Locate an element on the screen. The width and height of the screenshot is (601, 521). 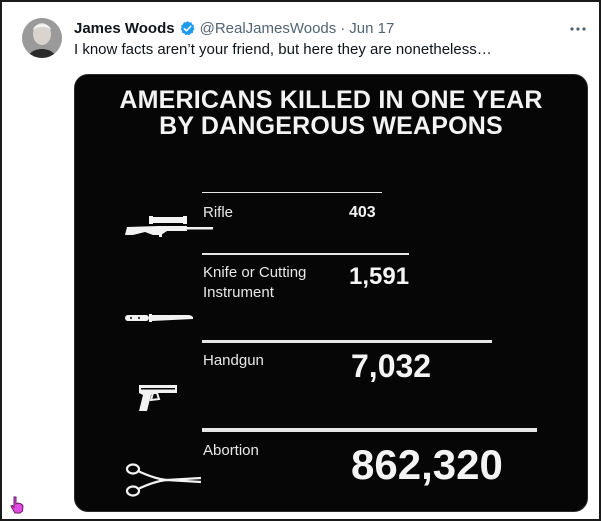
row-value-knife: 1,591 is located at coordinates (379, 276).